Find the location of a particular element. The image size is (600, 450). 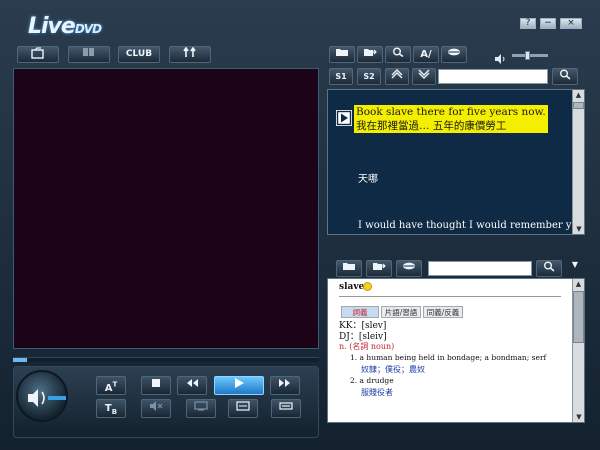

dict-speak-button is located at coordinates (409, 268).